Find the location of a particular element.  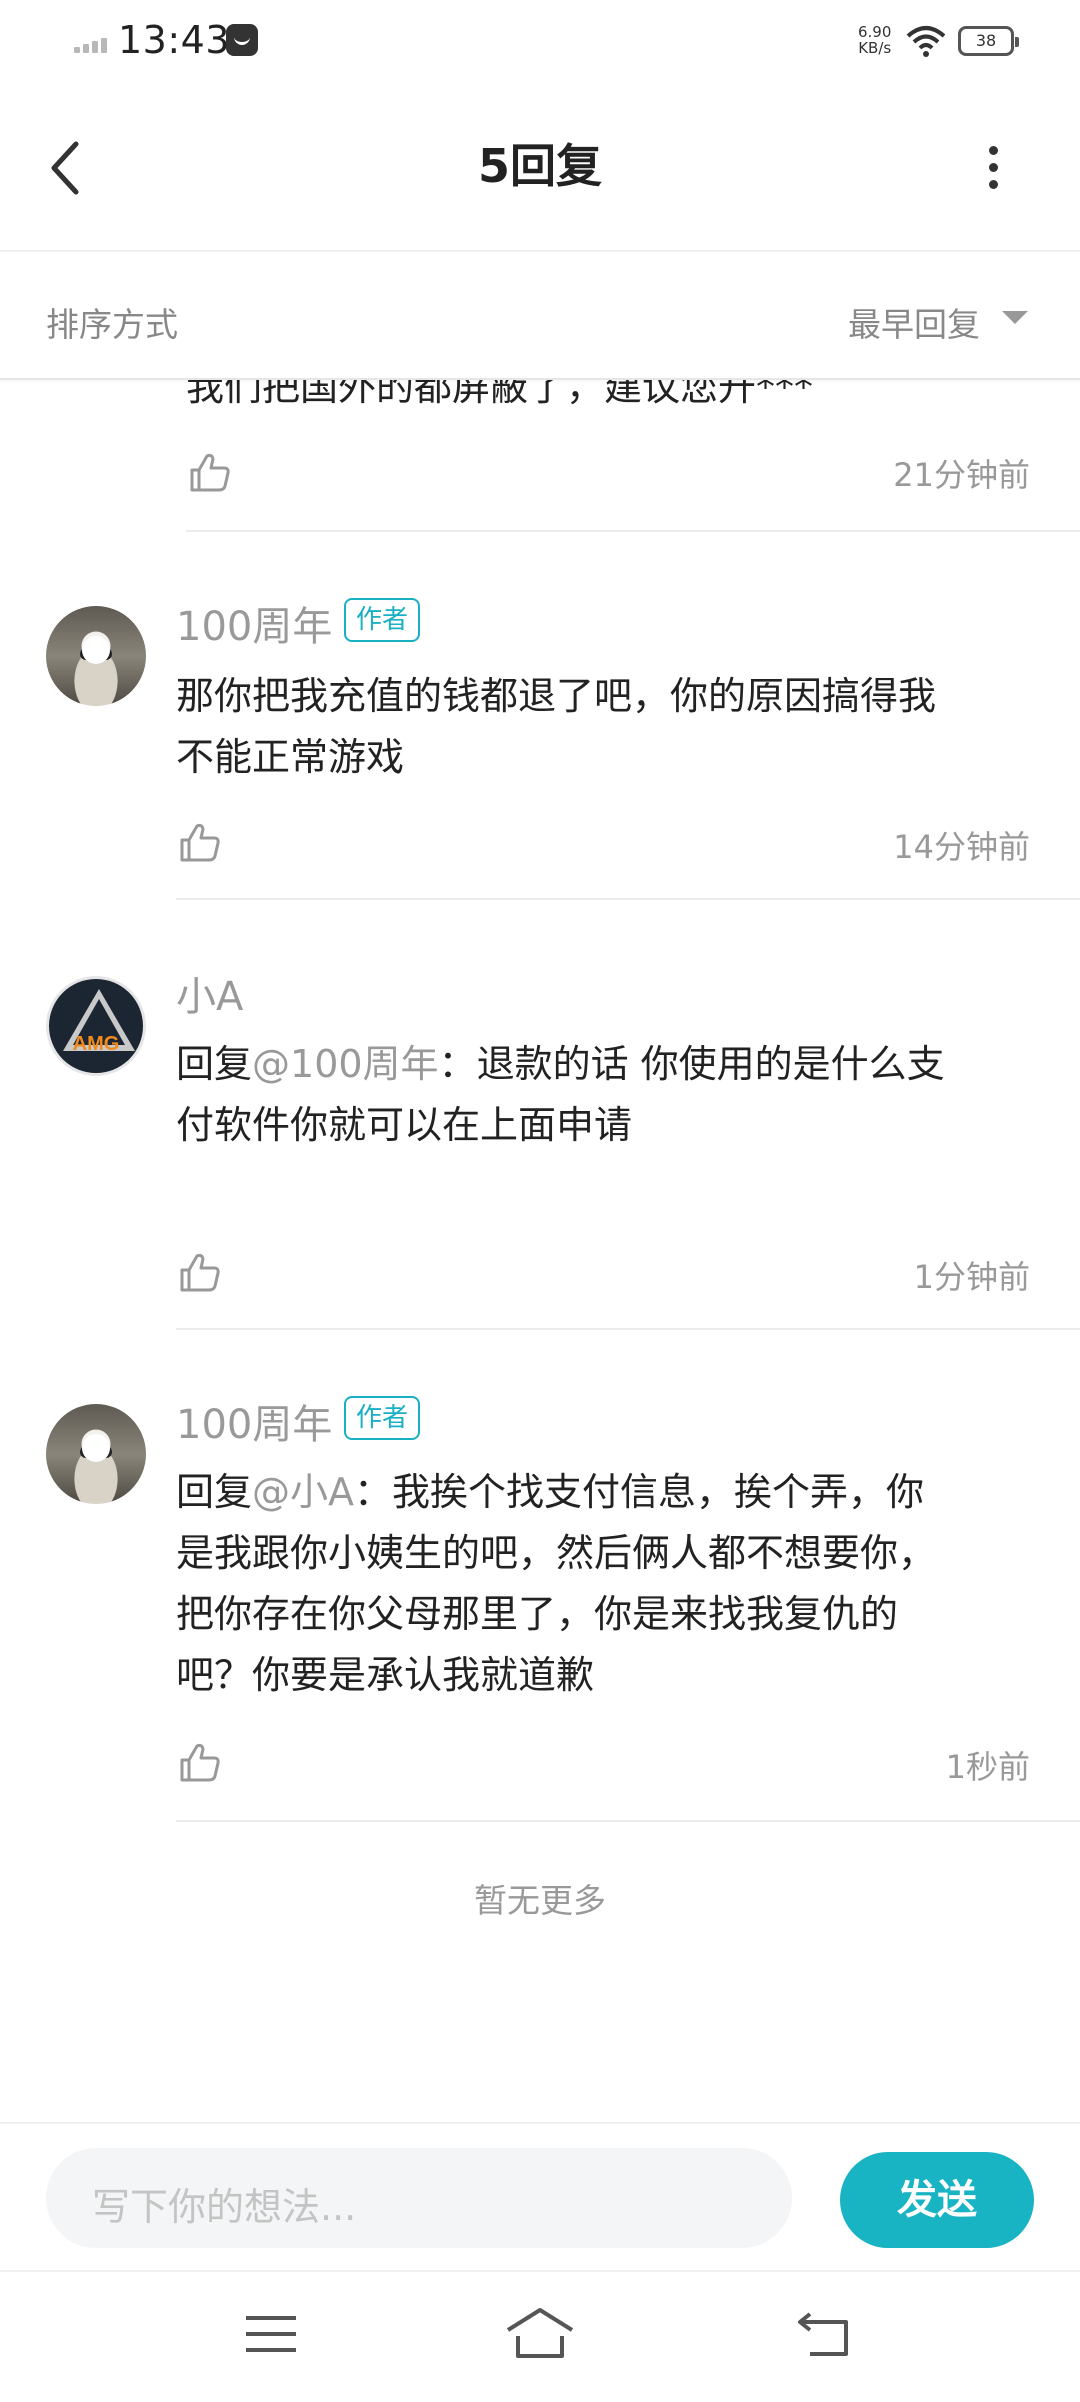

reply-text-line: 回复@100周年：退款的话 你使用的是什么支 is located at coordinates (606, 1064).